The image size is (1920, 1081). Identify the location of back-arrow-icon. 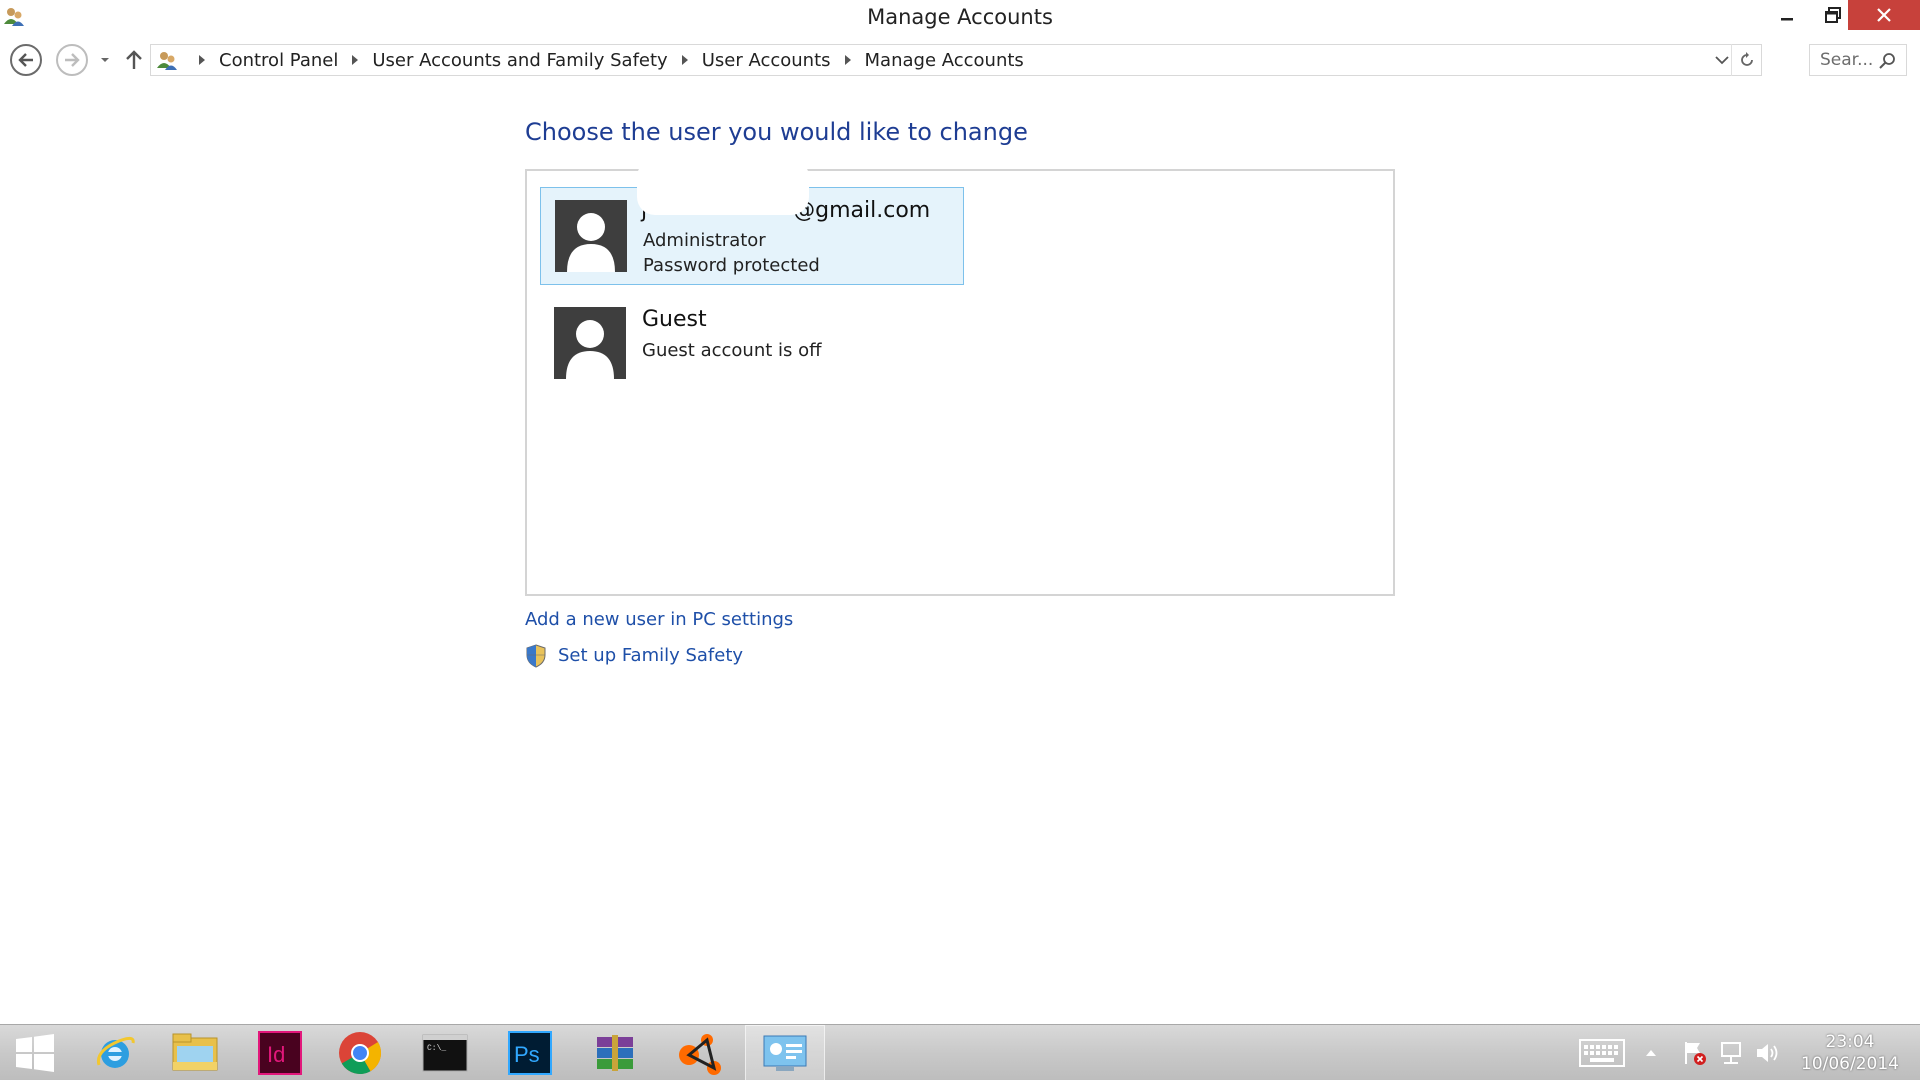
(26, 60).